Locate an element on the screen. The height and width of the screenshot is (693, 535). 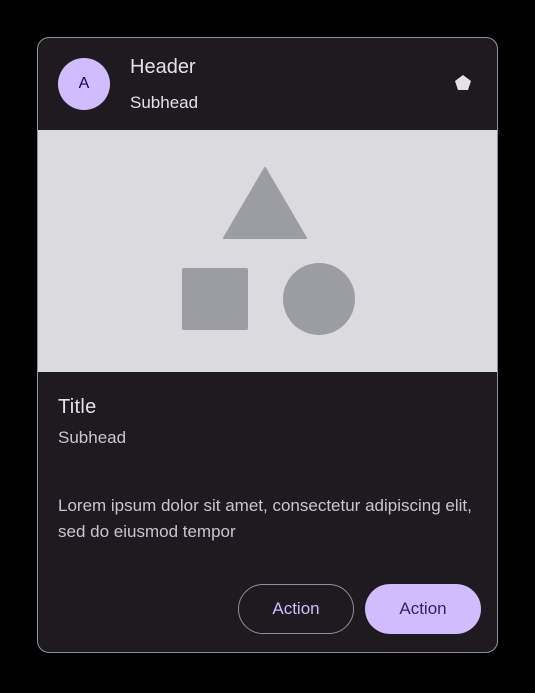
secondary-action-button: Action is located at coordinates (296, 609).